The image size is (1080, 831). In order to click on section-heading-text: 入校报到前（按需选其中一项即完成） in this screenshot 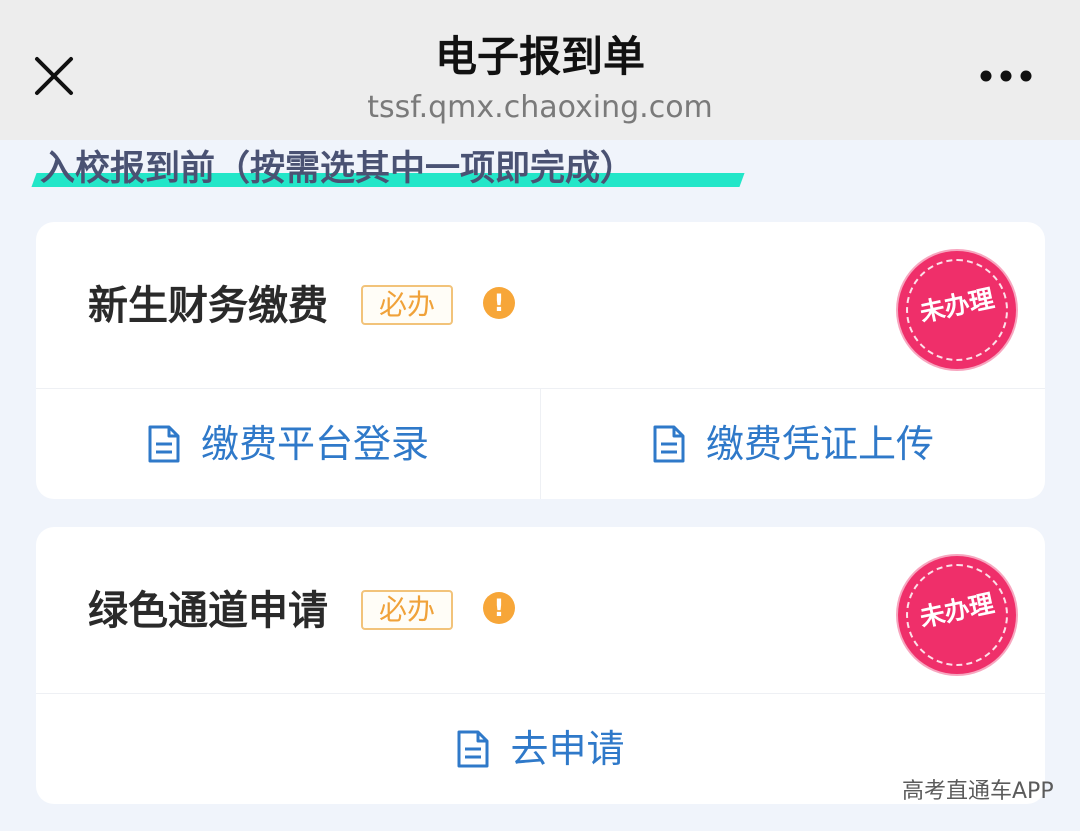, I will do `click(338, 169)`.